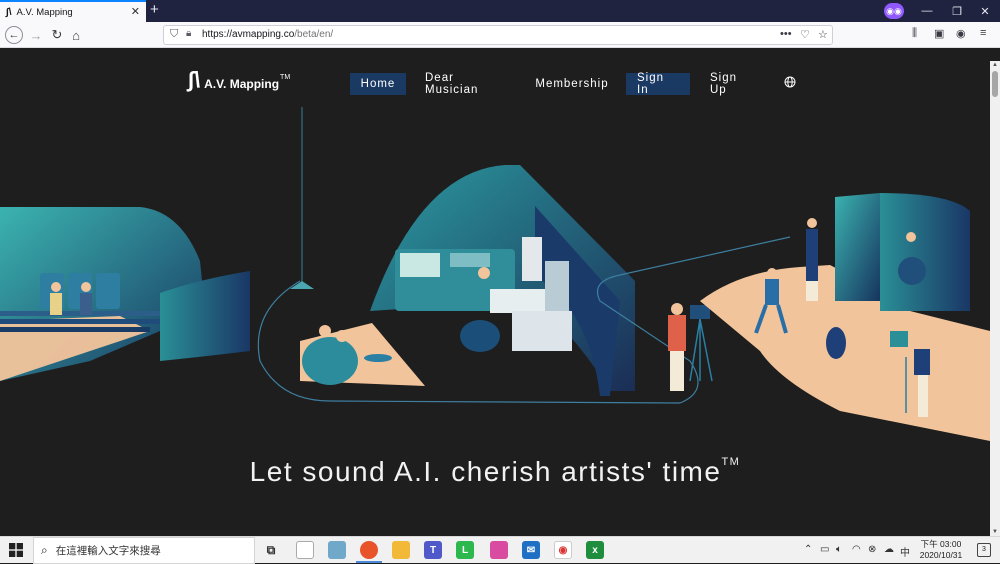  I want to click on drum-booth-left, so click(857, 247).